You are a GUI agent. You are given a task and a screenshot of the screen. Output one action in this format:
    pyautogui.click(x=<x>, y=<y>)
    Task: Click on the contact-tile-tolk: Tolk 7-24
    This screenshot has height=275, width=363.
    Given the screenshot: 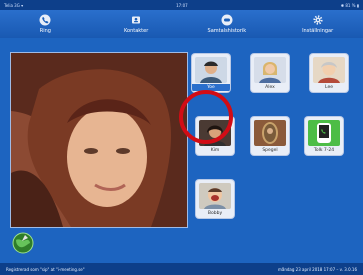 What is the action you would take?
    pyautogui.click(x=324, y=136)
    